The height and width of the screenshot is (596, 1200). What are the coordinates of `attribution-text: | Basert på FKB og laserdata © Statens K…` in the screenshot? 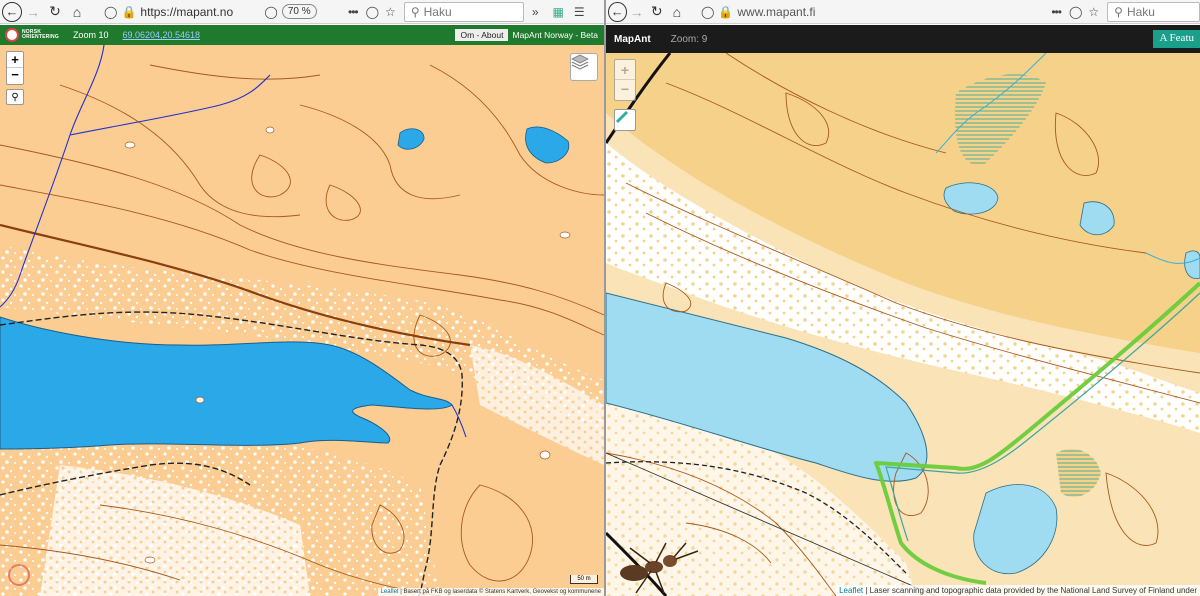 It's located at (499, 592).